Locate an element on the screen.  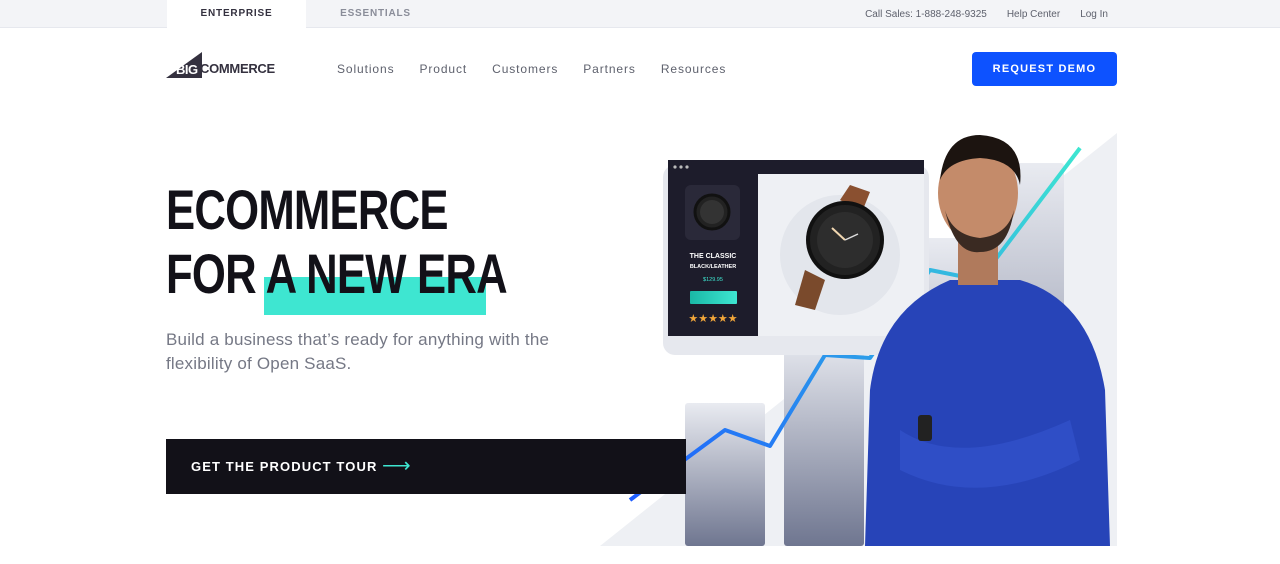
hero-title-line-1: ECOMMERCE is located at coordinates (307, 209).